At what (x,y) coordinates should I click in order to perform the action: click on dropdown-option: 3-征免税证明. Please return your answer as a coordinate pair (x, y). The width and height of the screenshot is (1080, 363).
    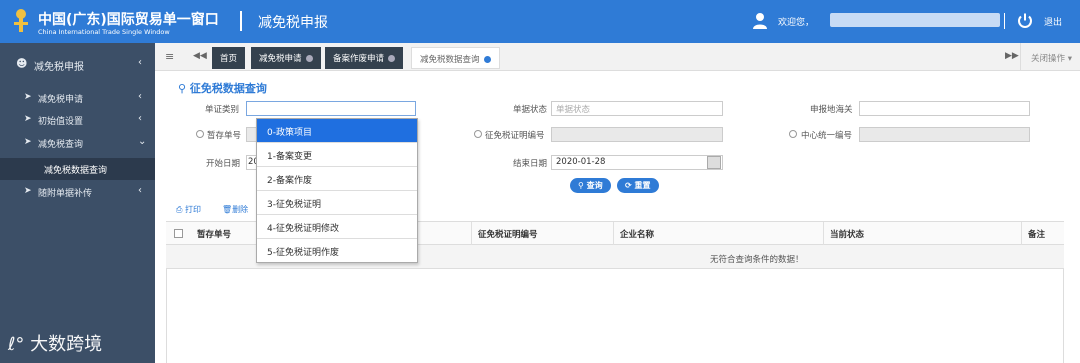
    Looking at the image, I should click on (337, 203).